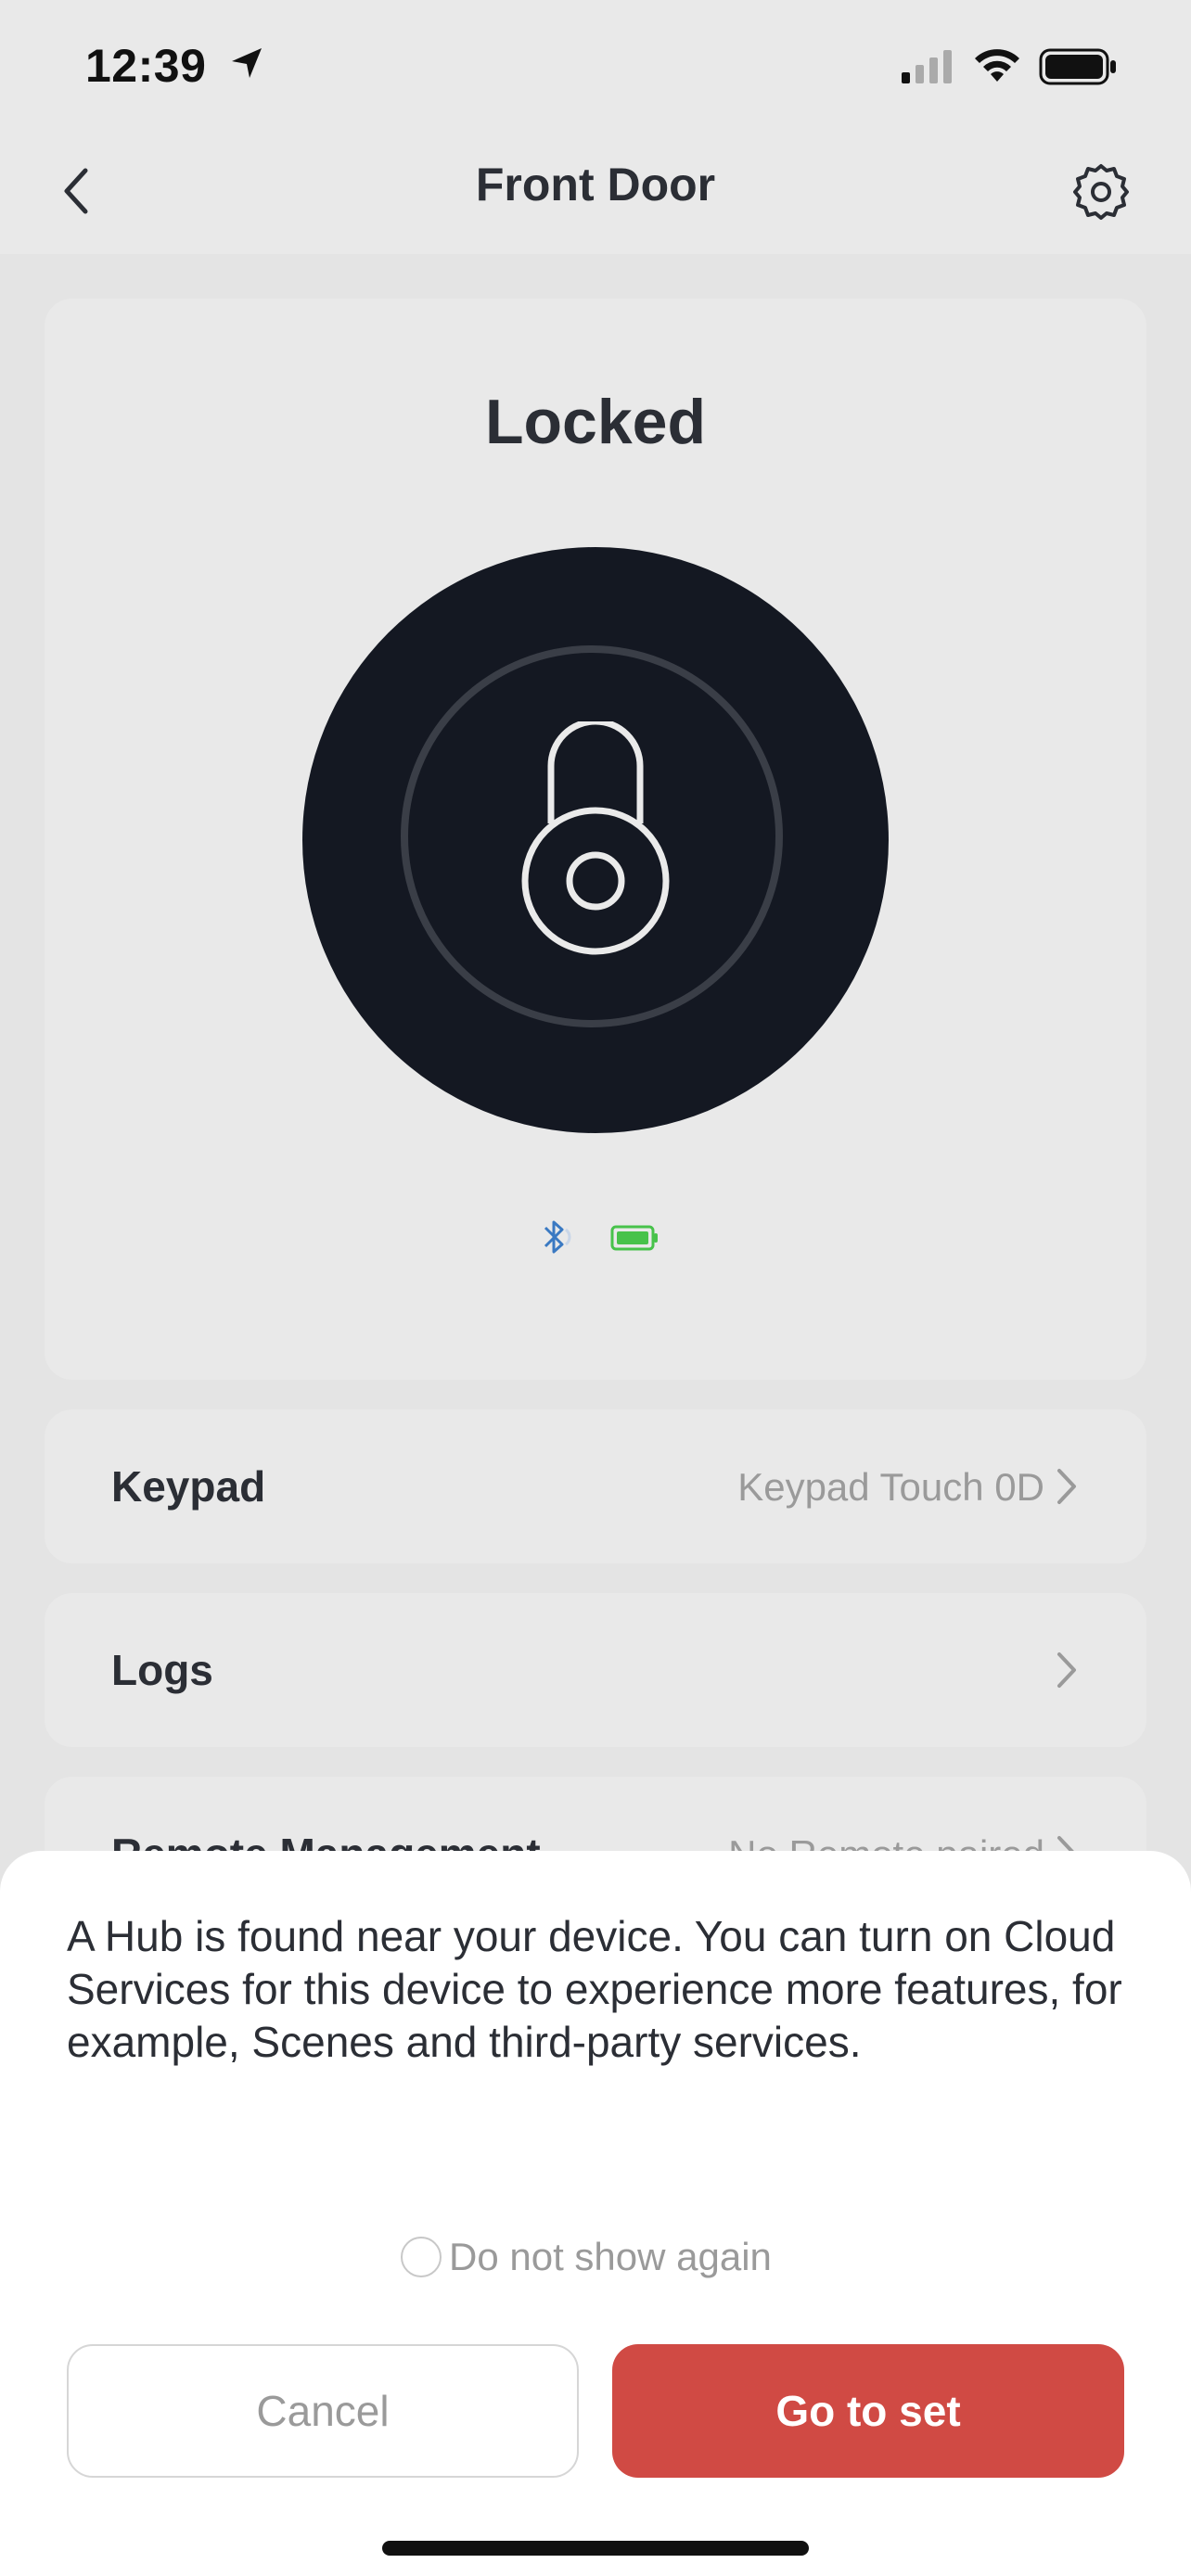 The width and height of the screenshot is (1191, 2576). What do you see at coordinates (421, 2257) in the screenshot?
I see `do-not-show-again-checkbox` at bounding box center [421, 2257].